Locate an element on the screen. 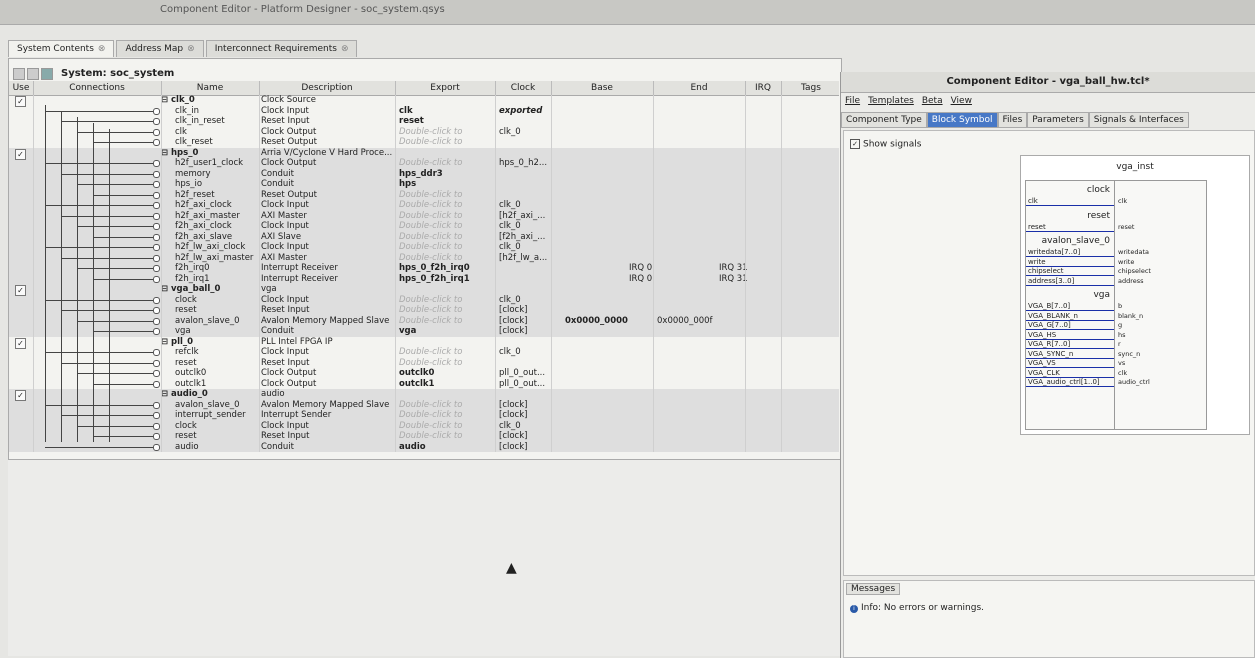 The height and width of the screenshot is (658, 1255). base-address: 0x0000_0000 is located at coordinates (596, 321).